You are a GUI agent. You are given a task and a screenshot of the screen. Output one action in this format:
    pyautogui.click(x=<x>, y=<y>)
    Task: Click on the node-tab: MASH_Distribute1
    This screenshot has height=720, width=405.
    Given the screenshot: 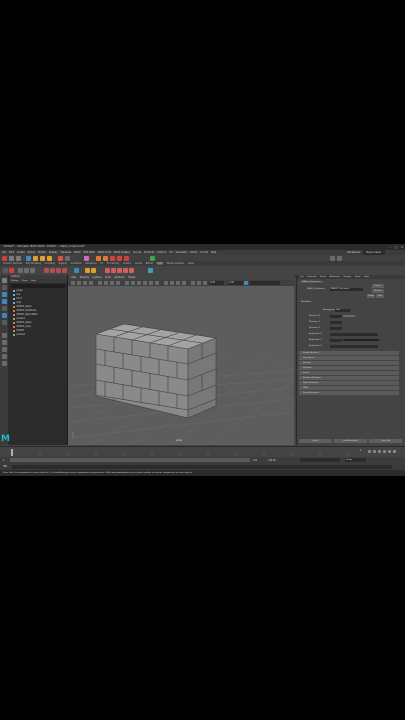 What is the action you would take?
    pyautogui.click(x=311, y=282)
    